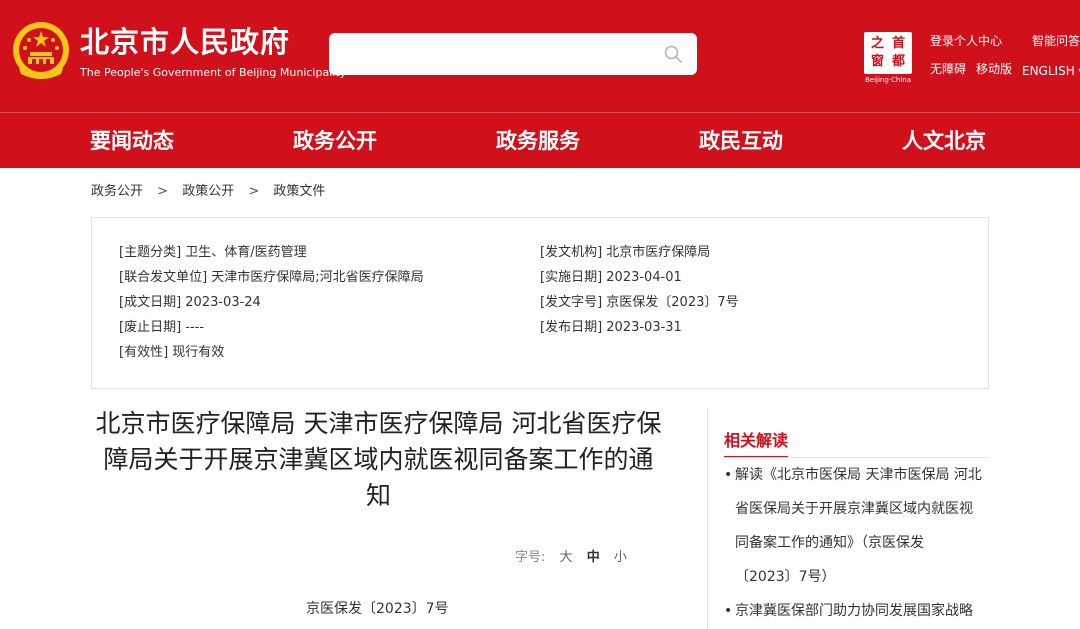 The height and width of the screenshot is (629, 1080). Describe the element at coordinates (948, 69) in the screenshot. I see `accessibility-link: 无障碍` at that location.